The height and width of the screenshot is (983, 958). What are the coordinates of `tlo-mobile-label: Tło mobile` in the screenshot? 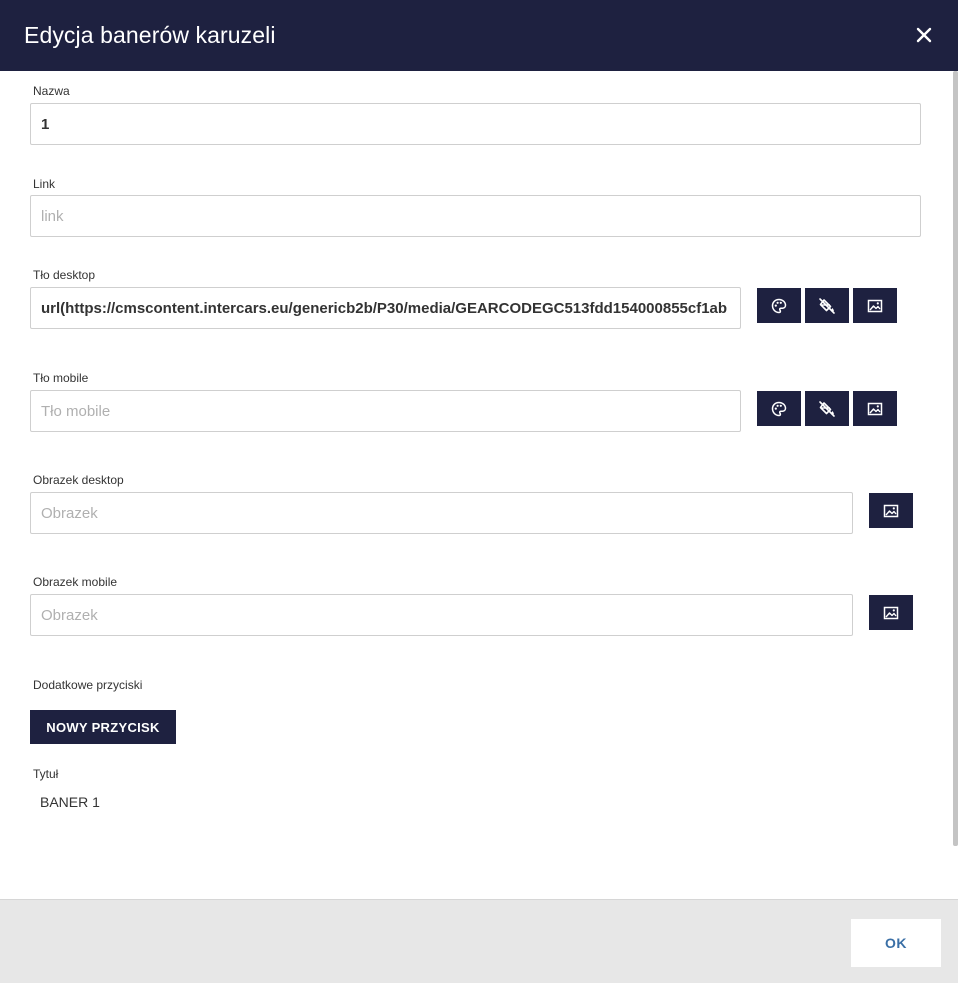 It's located at (61, 378).